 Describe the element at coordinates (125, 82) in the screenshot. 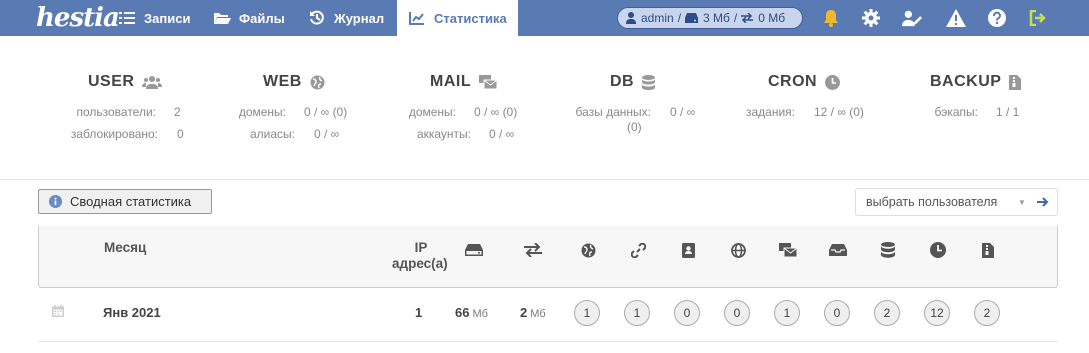

I see `summary-user-heading: USER` at that location.